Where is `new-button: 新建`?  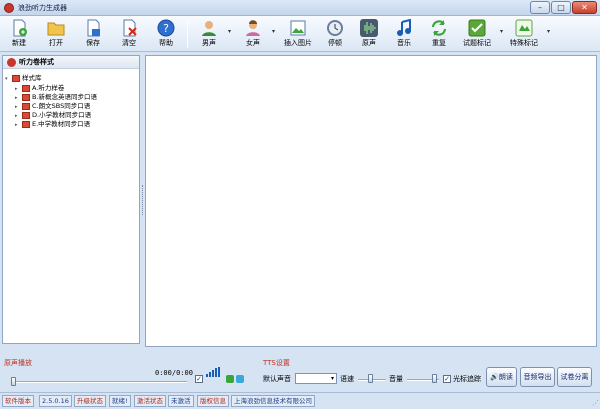 new-button: 新建 is located at coordinates (19, 34).